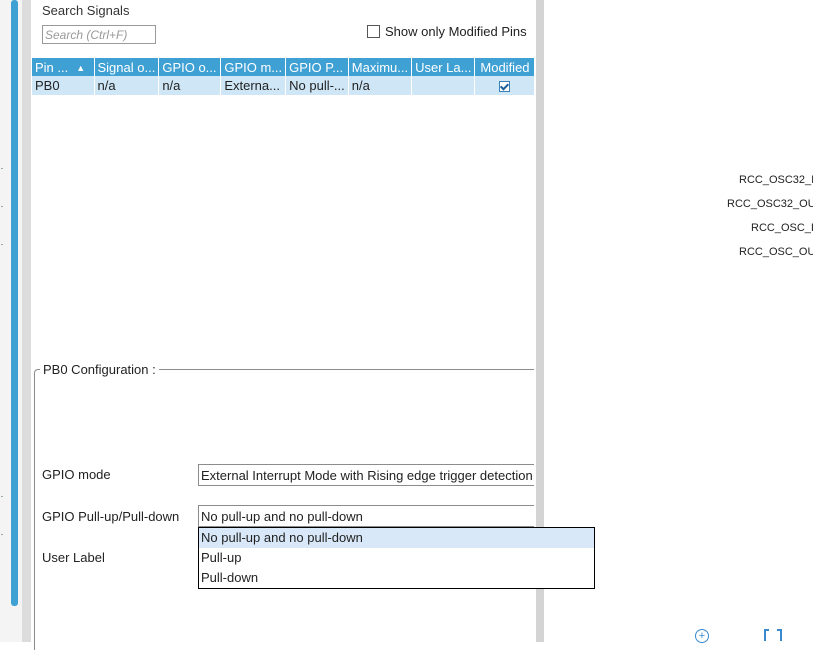 The width and height of the screenshot is (813, 650). What do you see at coordinates (73, 557) in the screenshot?
I see `user-label-label: User Label` at bounding box center [73, 557].